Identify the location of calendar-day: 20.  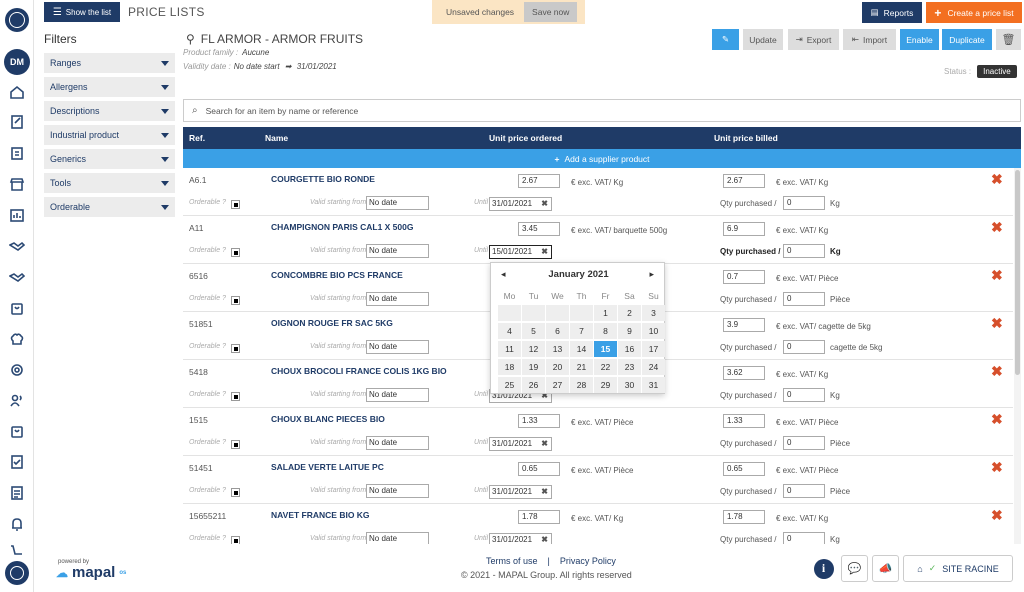
(557, 367).